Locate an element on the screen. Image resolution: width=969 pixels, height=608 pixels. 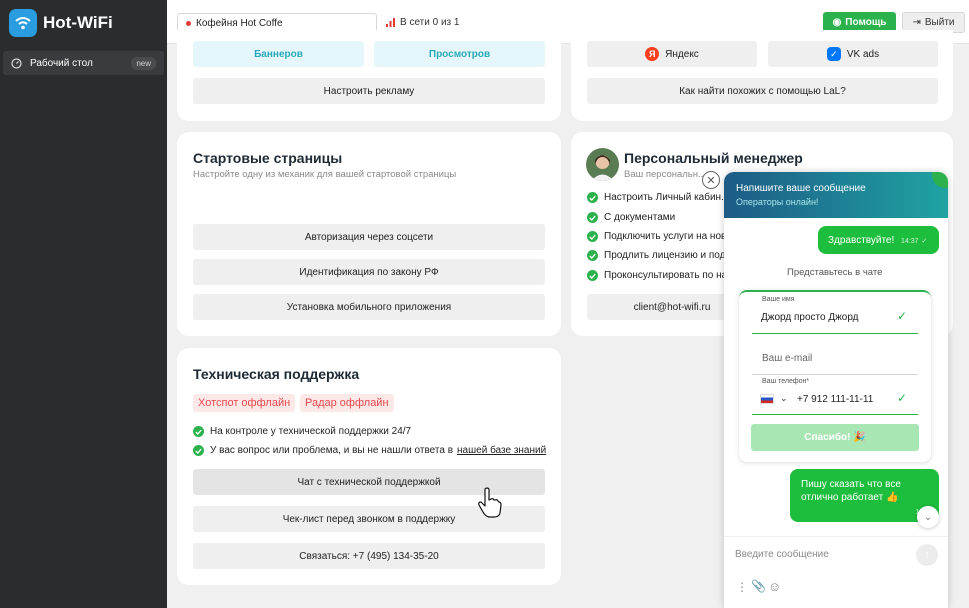
mobile-app-button: Установка мобильного приложения is located at coordinates (369, 307).